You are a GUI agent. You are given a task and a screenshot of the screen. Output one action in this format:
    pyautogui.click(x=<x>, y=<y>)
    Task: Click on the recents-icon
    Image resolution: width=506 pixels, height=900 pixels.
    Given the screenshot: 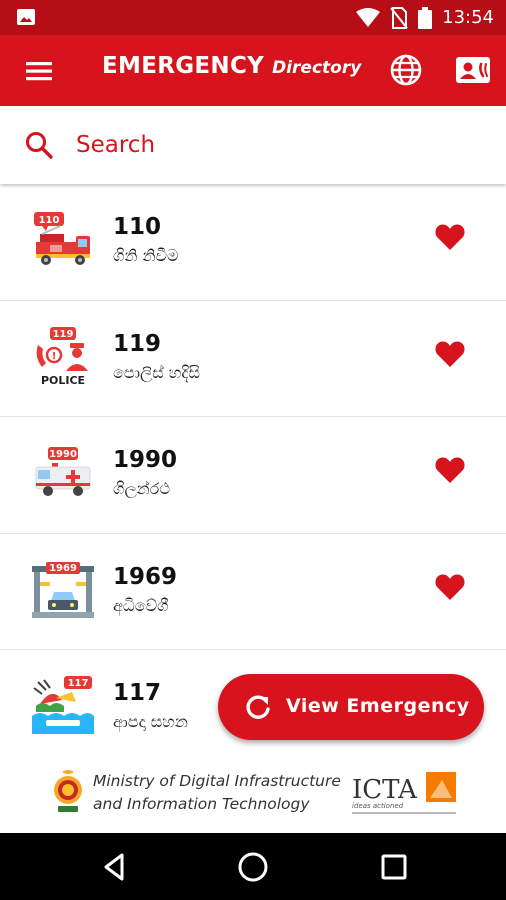 What is the action you would take?
    pyautogui.click(x=394, y=867)
    